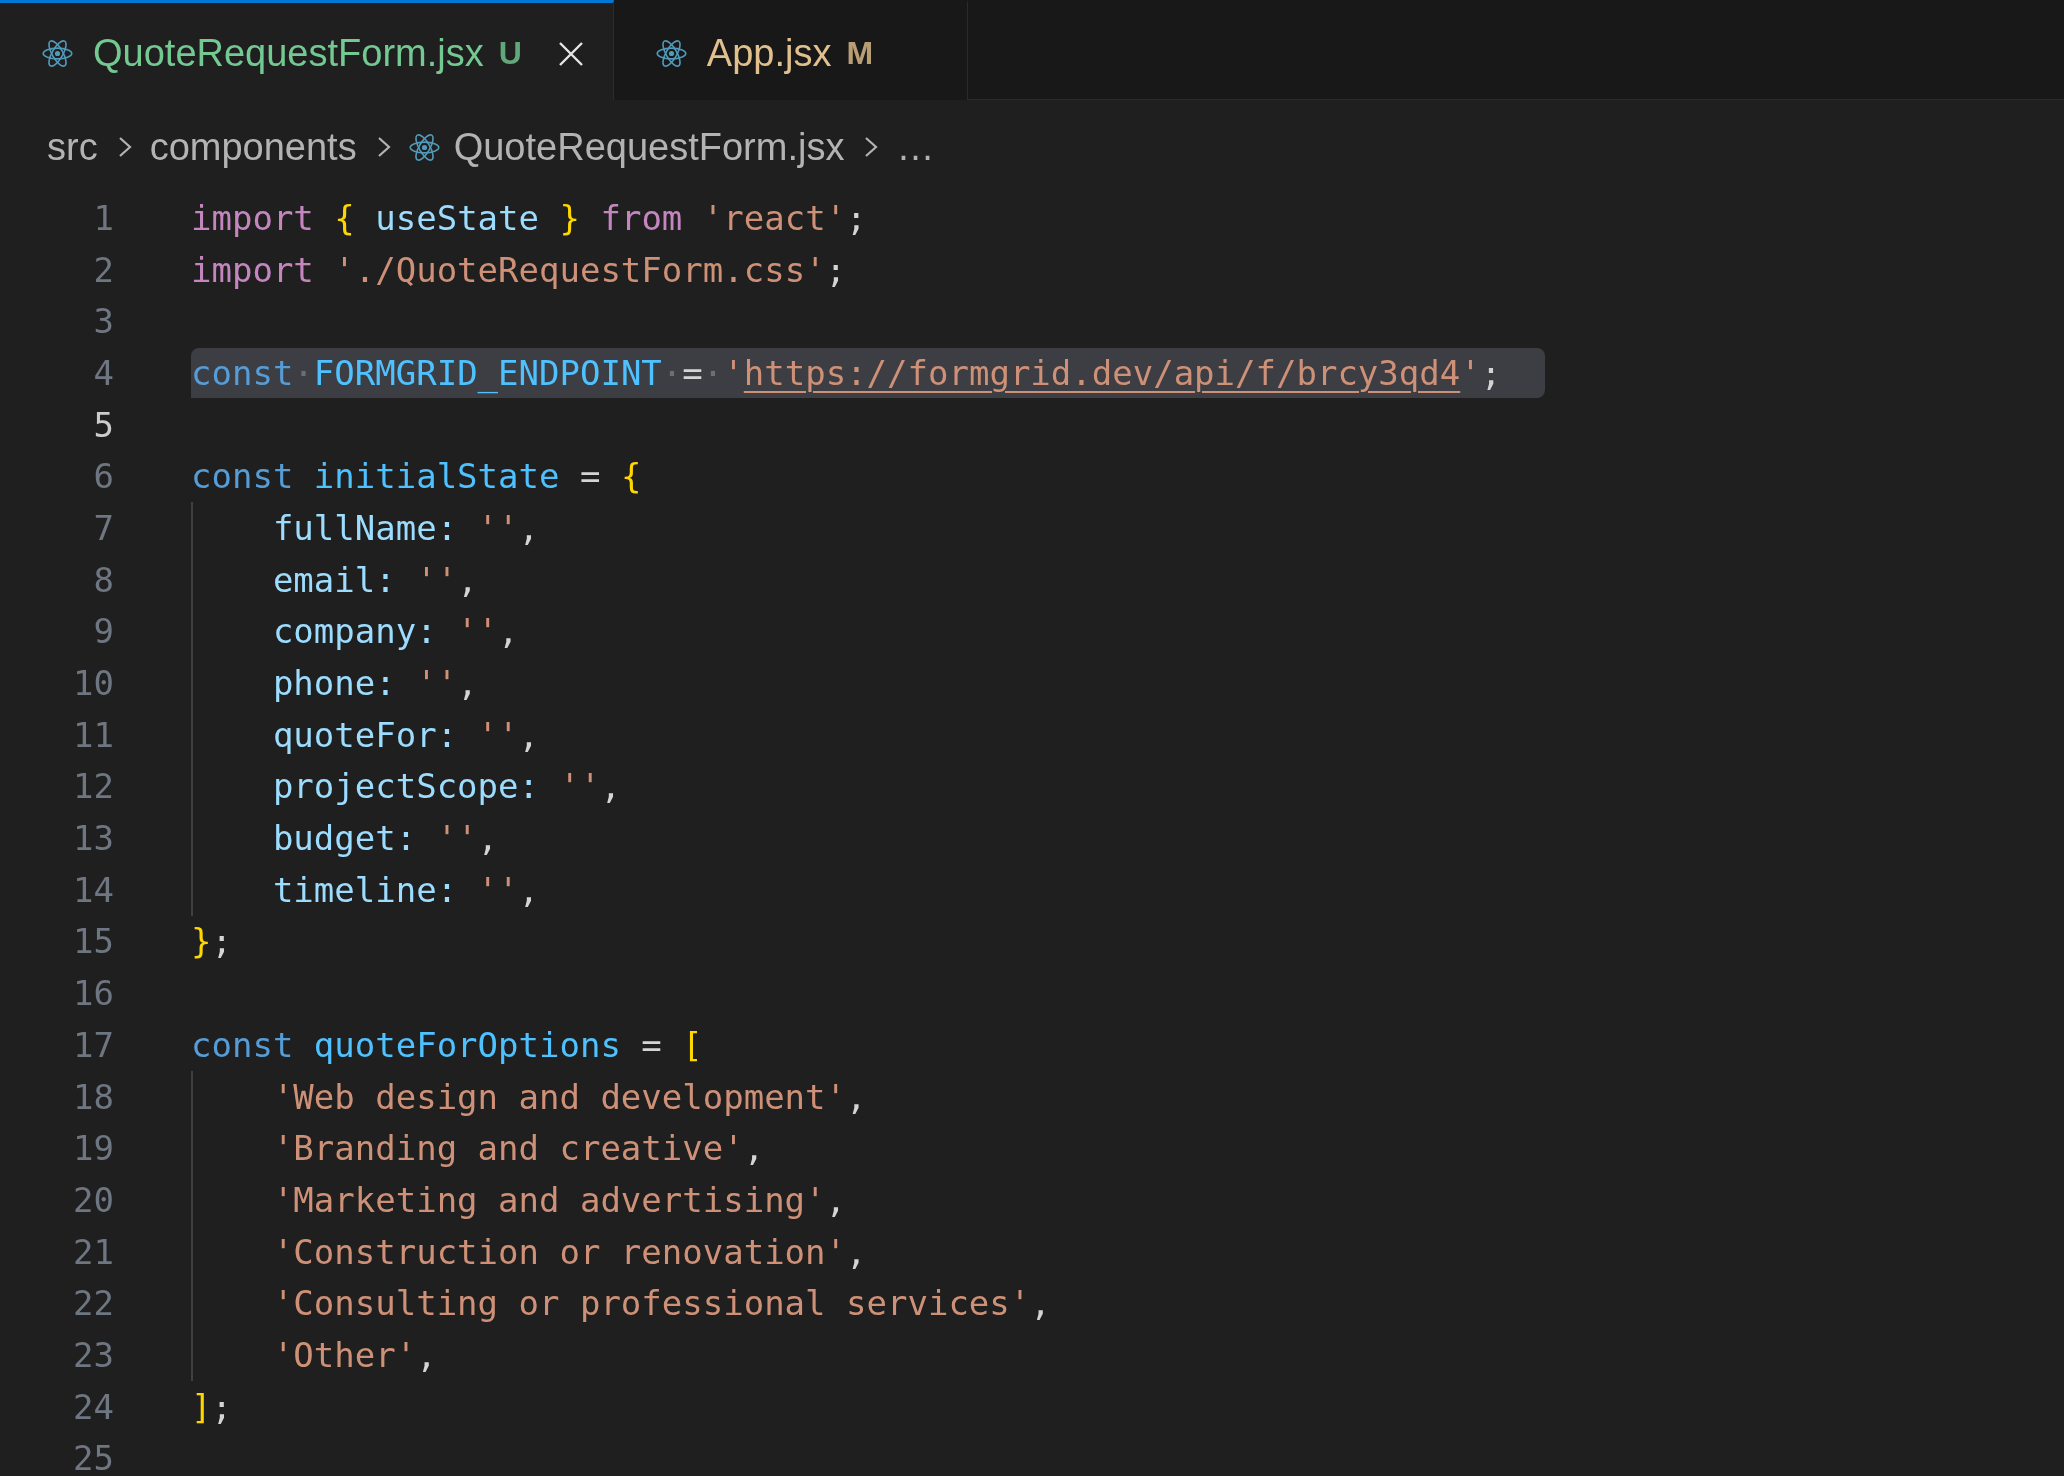 The width and height of the screenshot is (2064, 1476). Describe the element at coordinates (103, 269) in the screenshot. I see `line-number: 2` at that location.